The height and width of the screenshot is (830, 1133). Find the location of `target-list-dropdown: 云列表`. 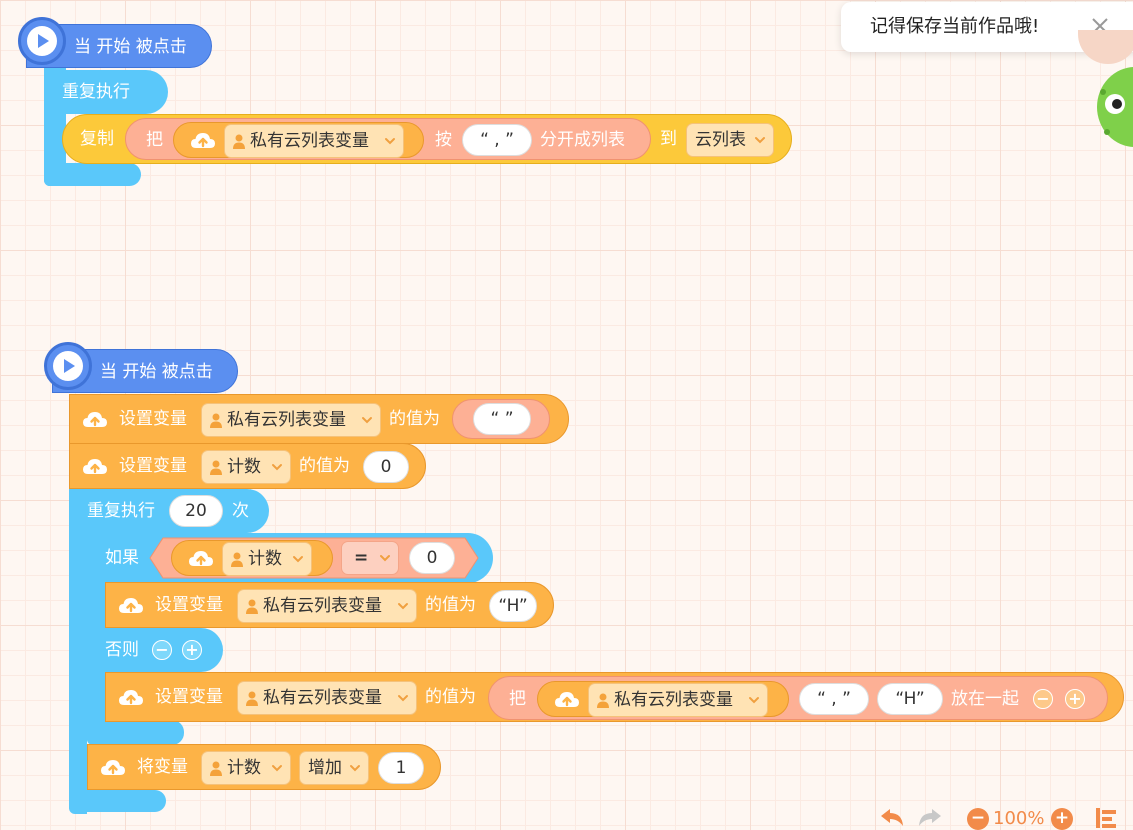

target-list-dropdown: 云列表 is located at coordinates (730, 140).